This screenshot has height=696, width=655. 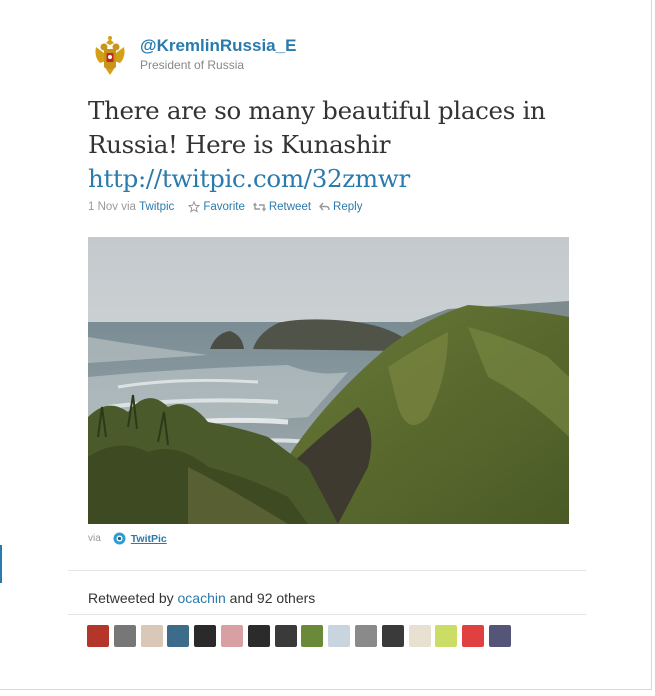 What do you see at coordinates (192, 65) in the screenshot?
I see `full-name: President of Russia` at bounding box center [192, 65].